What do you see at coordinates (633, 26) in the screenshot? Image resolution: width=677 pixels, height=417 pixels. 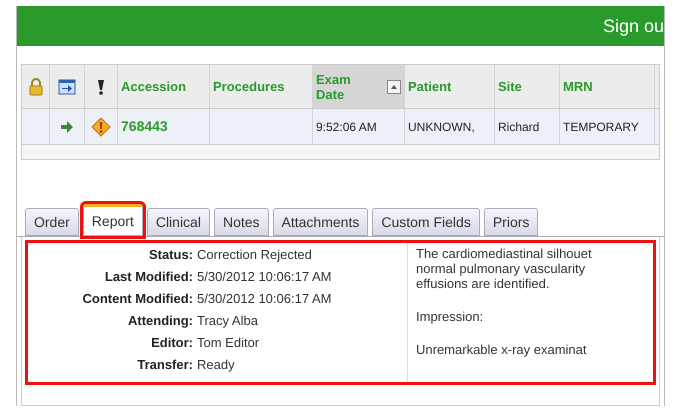 I see `sign-out-link: Sign ou` at bounding box center [633, 26].